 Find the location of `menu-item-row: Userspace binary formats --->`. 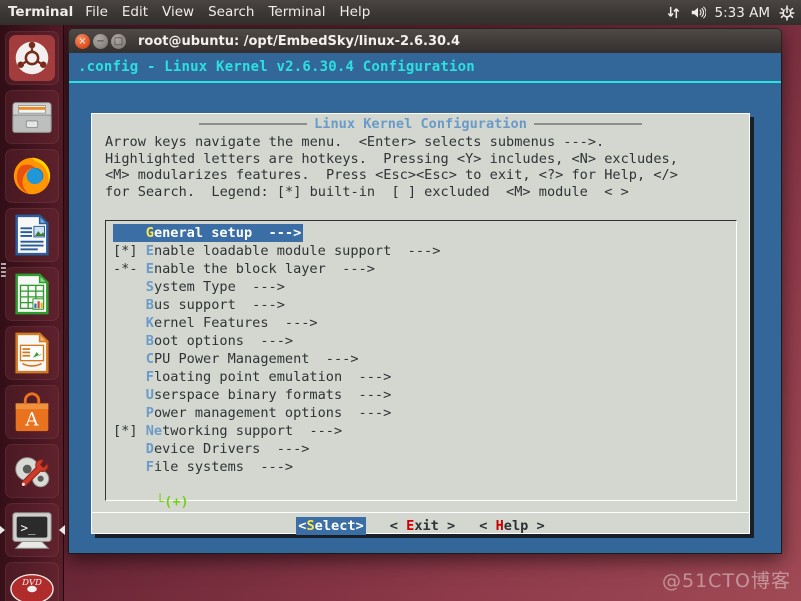

menu-item-row: Userspace binary formats ---> is located at coordinates (422, 395).